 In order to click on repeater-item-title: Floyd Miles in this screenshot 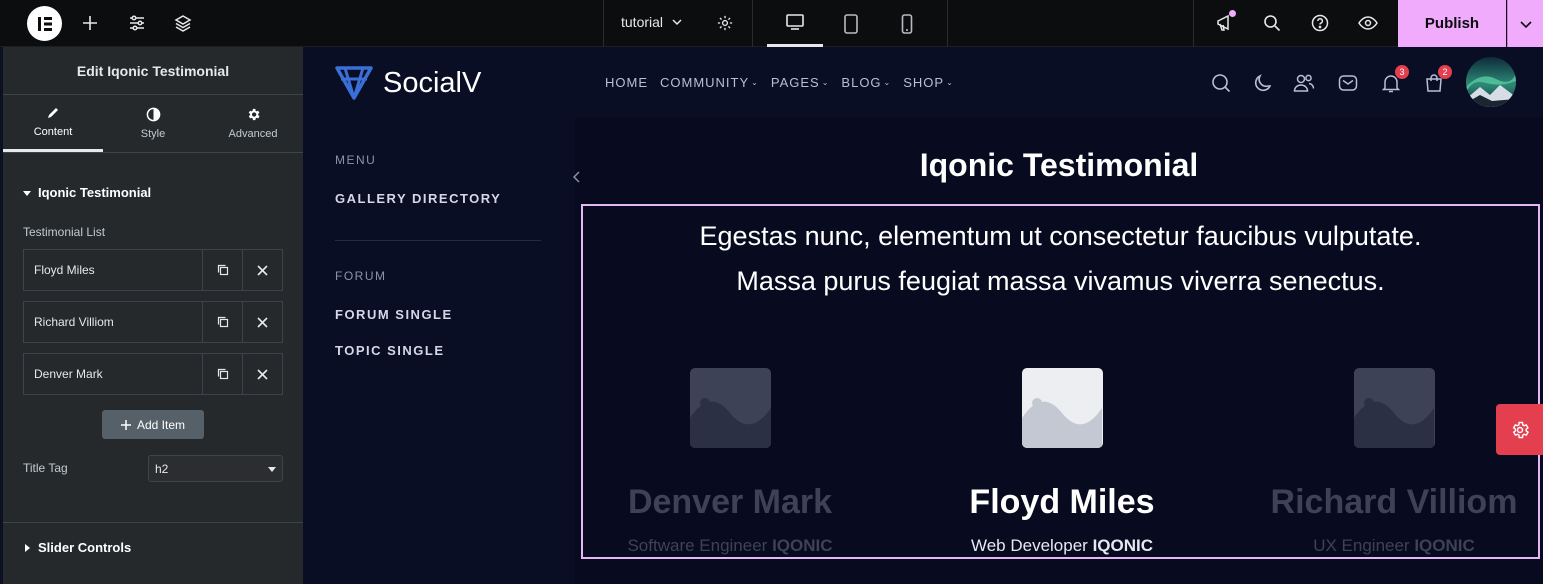, I will do `click(113, 270)`.